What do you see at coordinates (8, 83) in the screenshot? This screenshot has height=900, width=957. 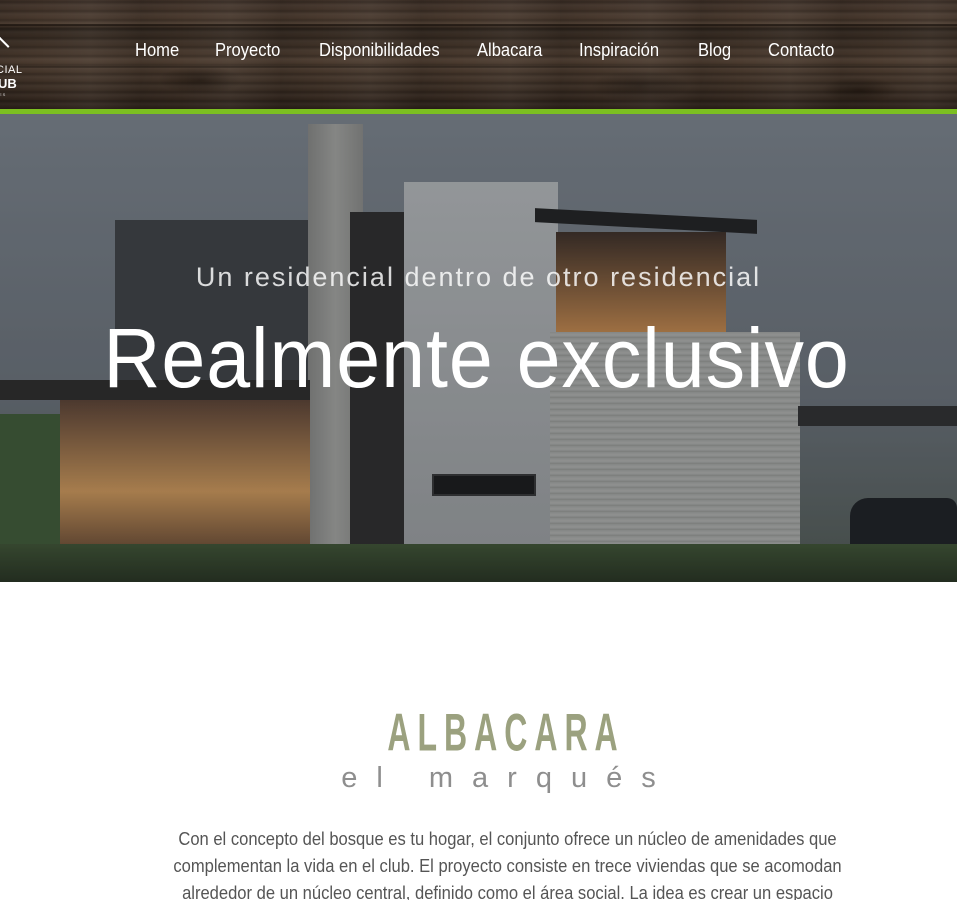 I see `logo-text-line2: UB` at bounding box center [8, 83].